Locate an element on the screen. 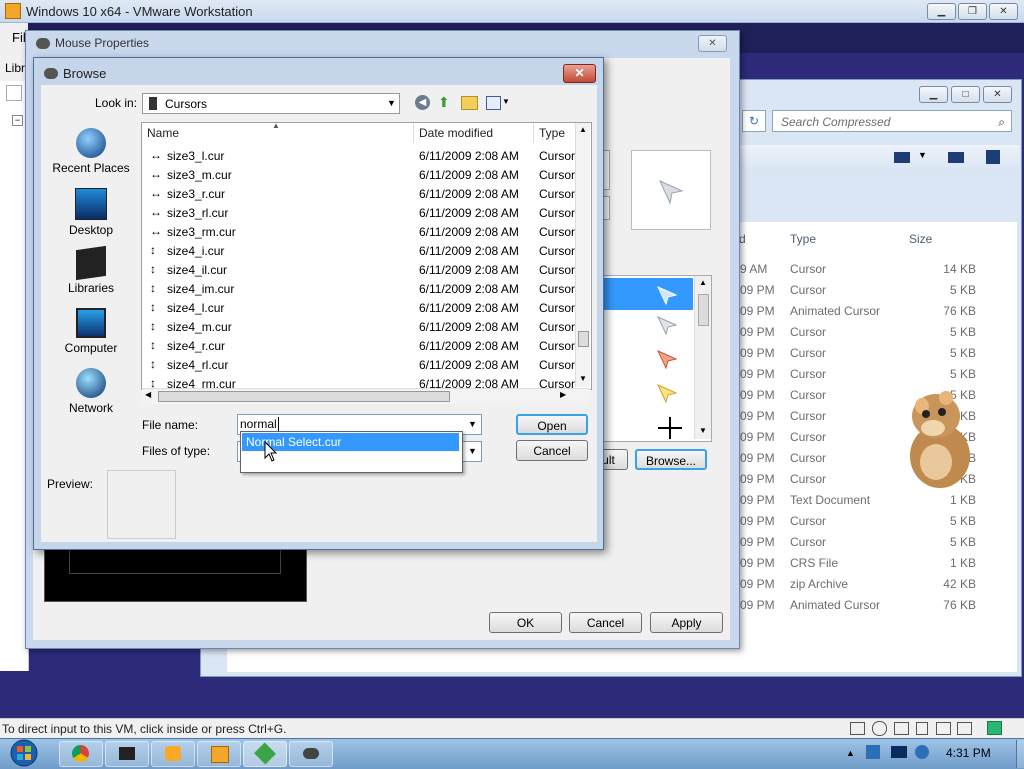  file-list-vscroll: ▲ ▼ is located at coordinates (582, 255).